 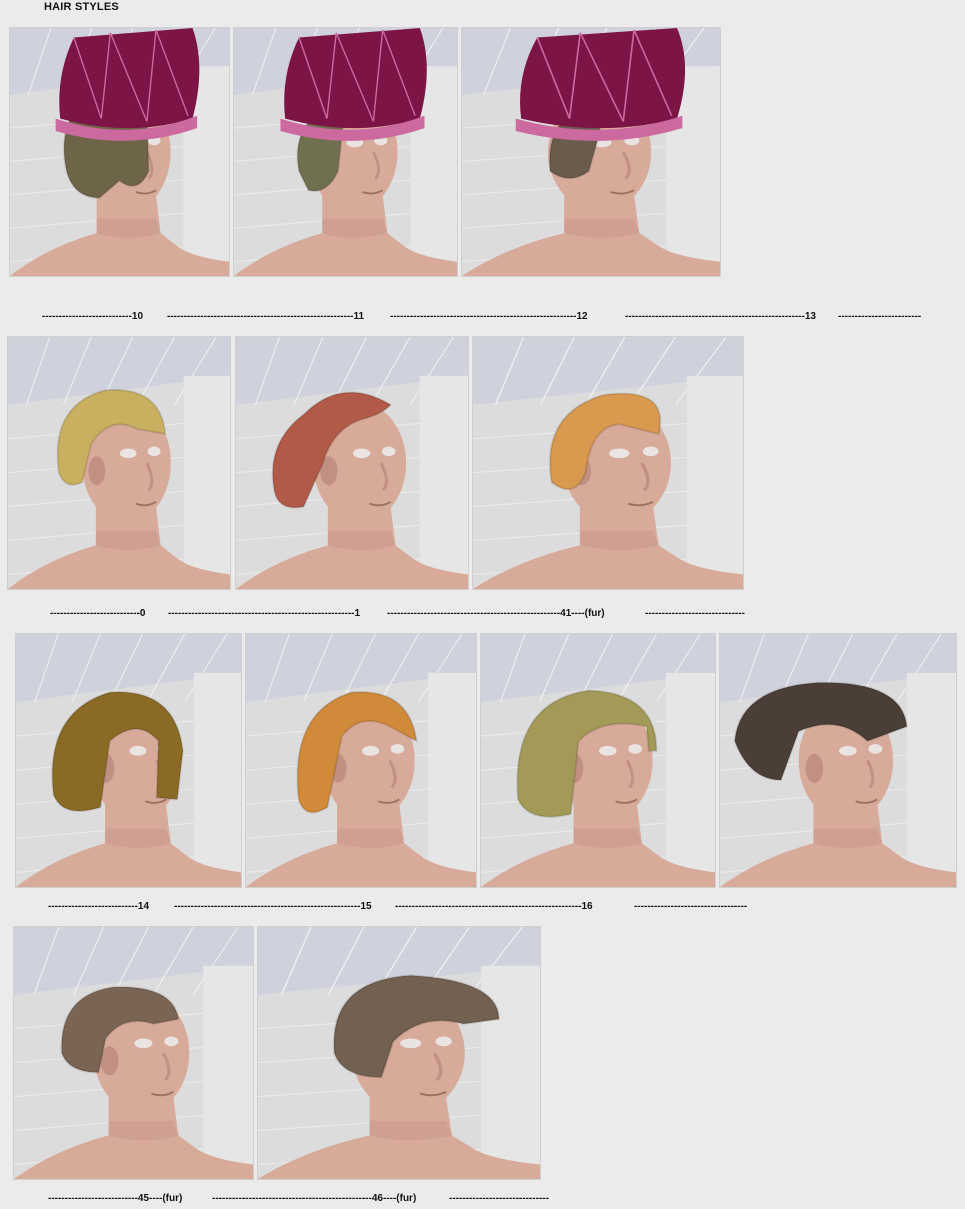 I want to click on caption-segment: ---------------------------45----(fur), so click(x=115, y=1198).